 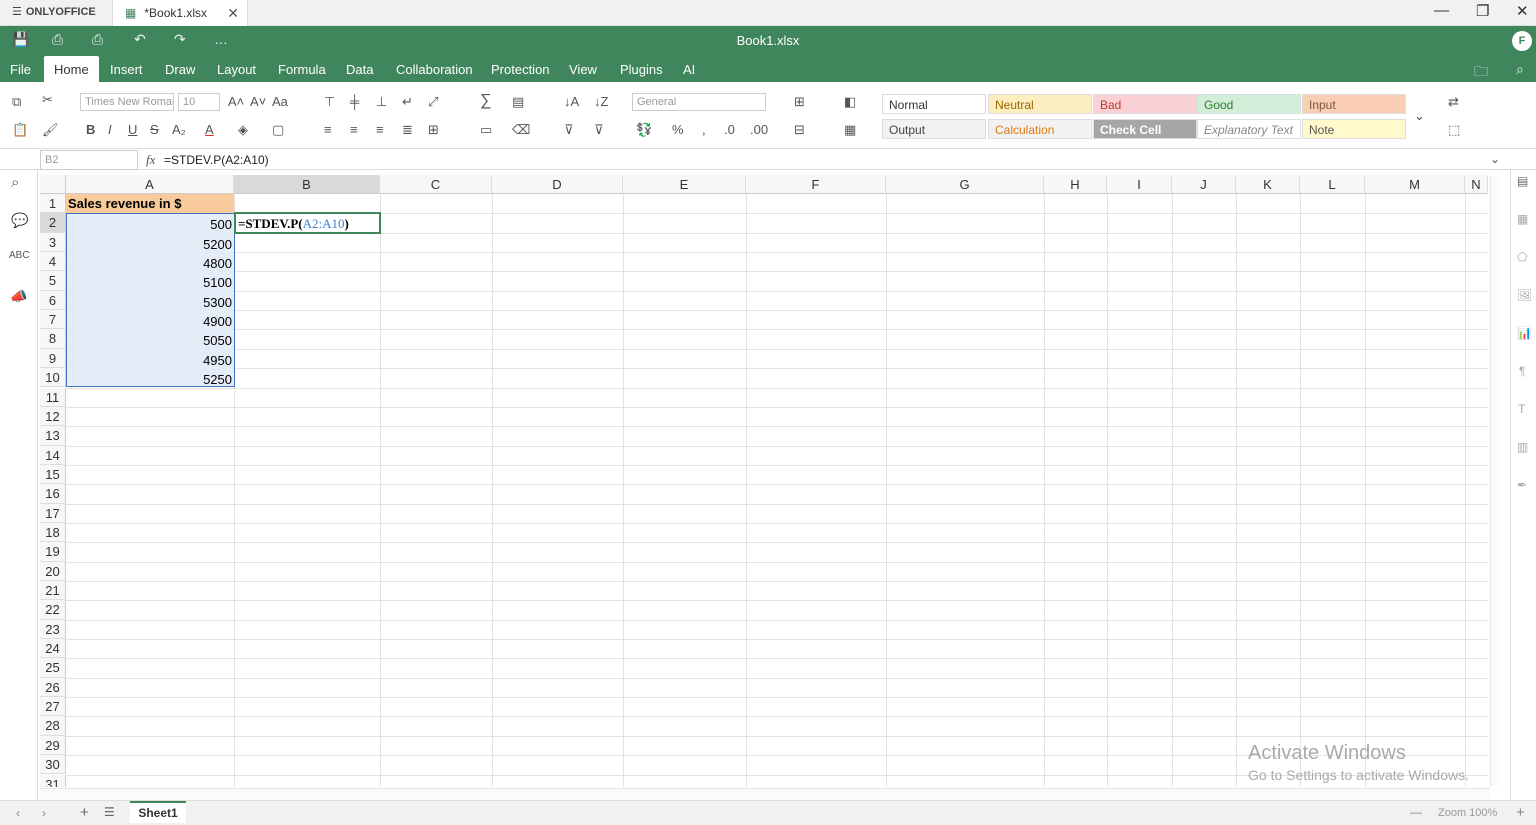 What do you see at coordinates (236, 69) in the screenshot?
I see `menu-layout: Layout` at bounding box center [236, 69].